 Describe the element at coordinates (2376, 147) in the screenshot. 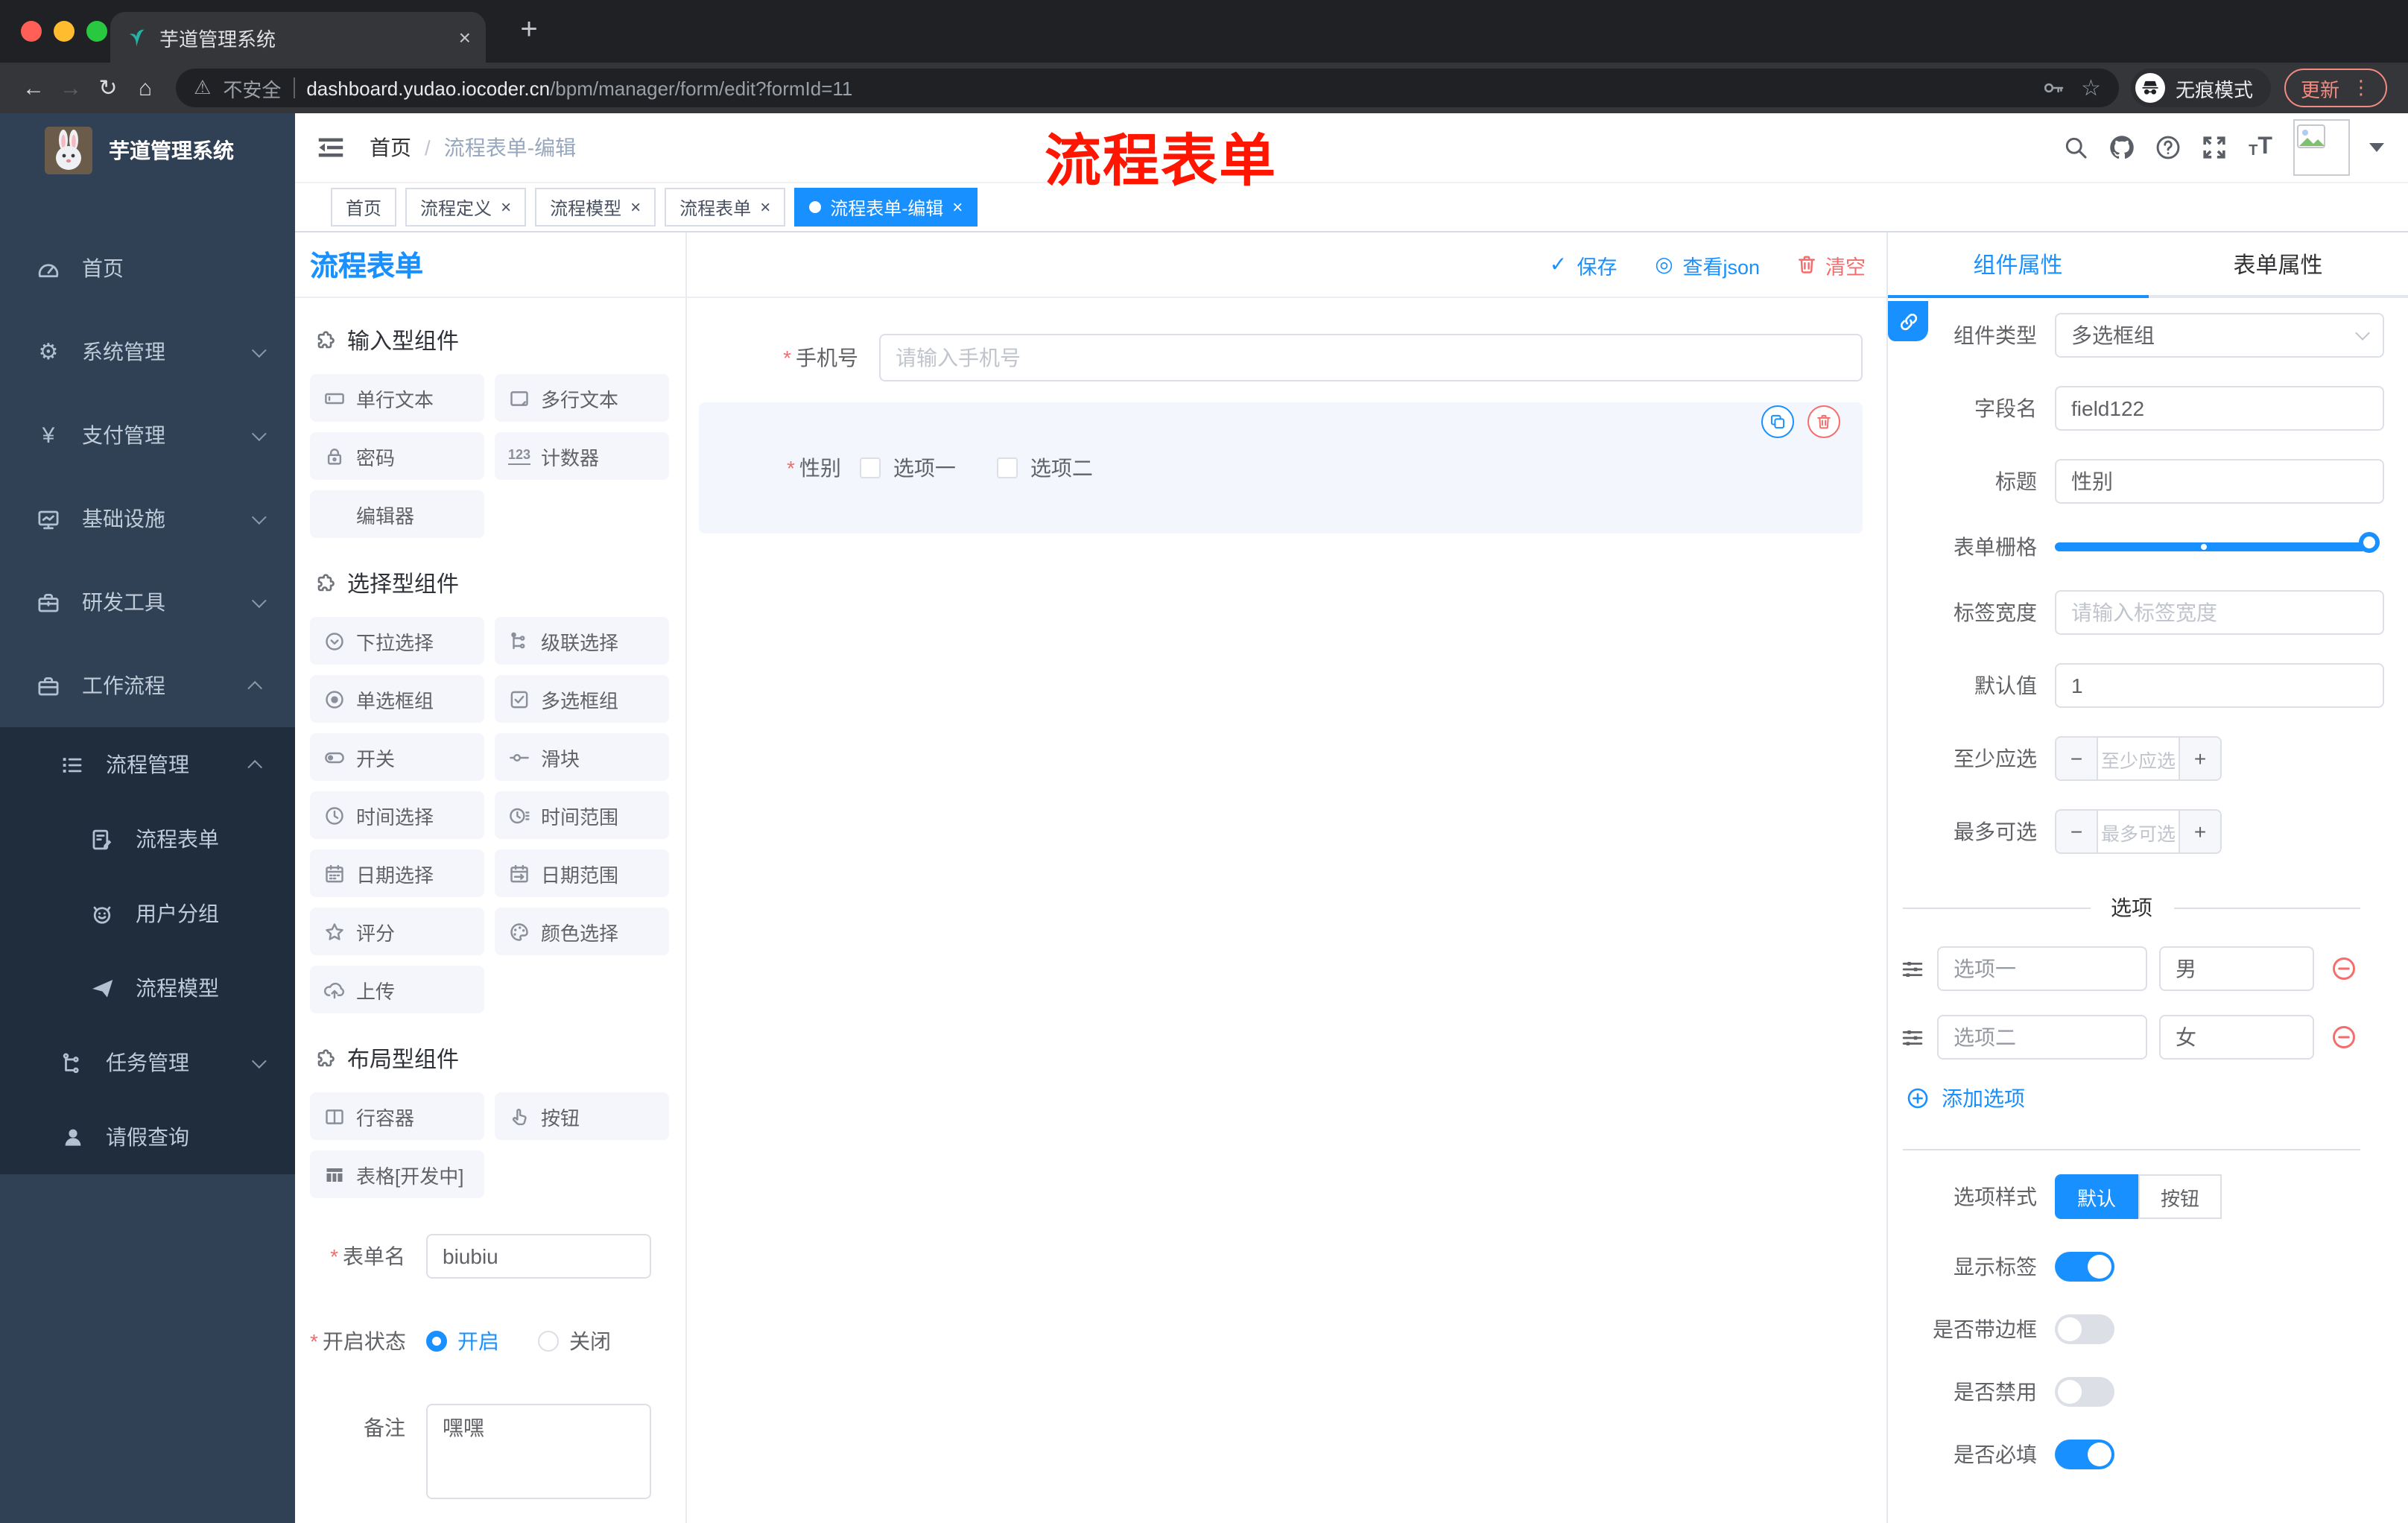

I see `avatar-caret-icon` at that location.